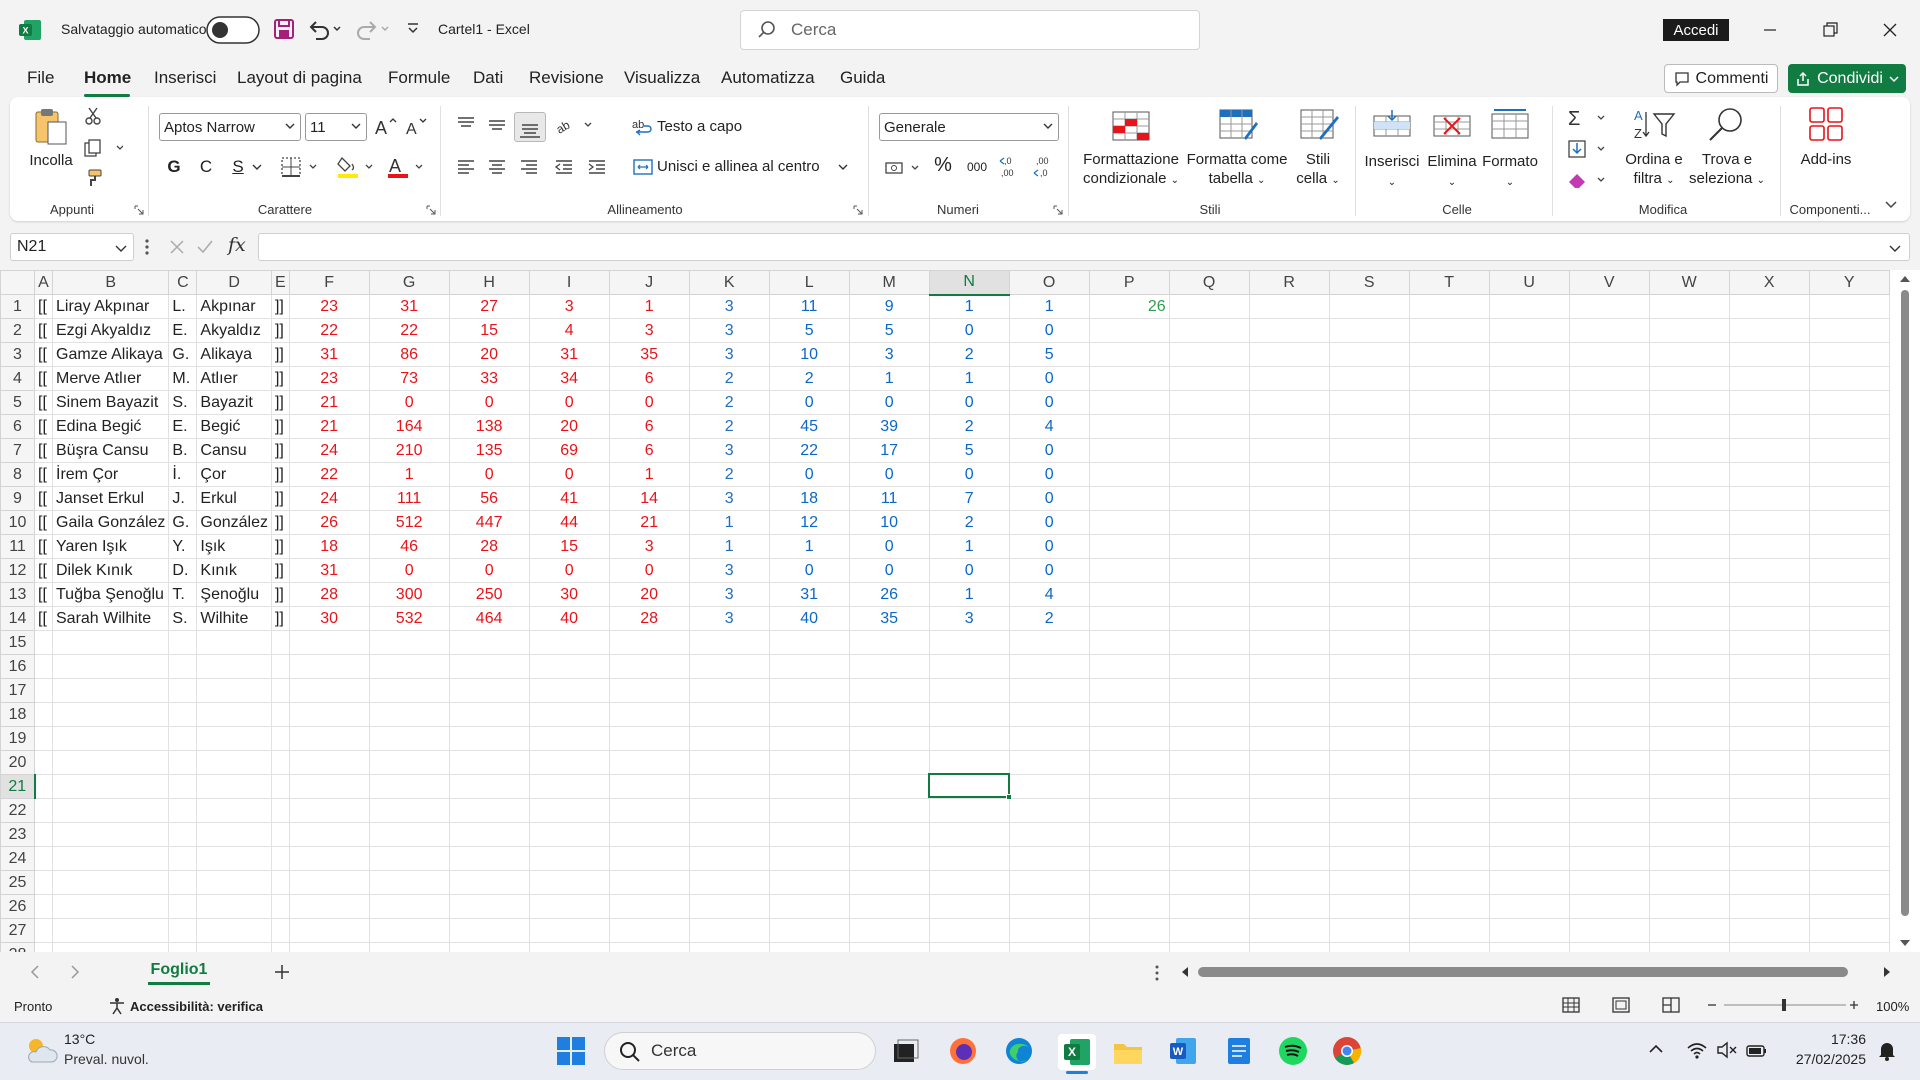 This screenshot has height=1080, width=1920. What do you see at coordinates (357, 167) in the screenshot?
I see `fill-color-icon` at bounding box center [357, 167].